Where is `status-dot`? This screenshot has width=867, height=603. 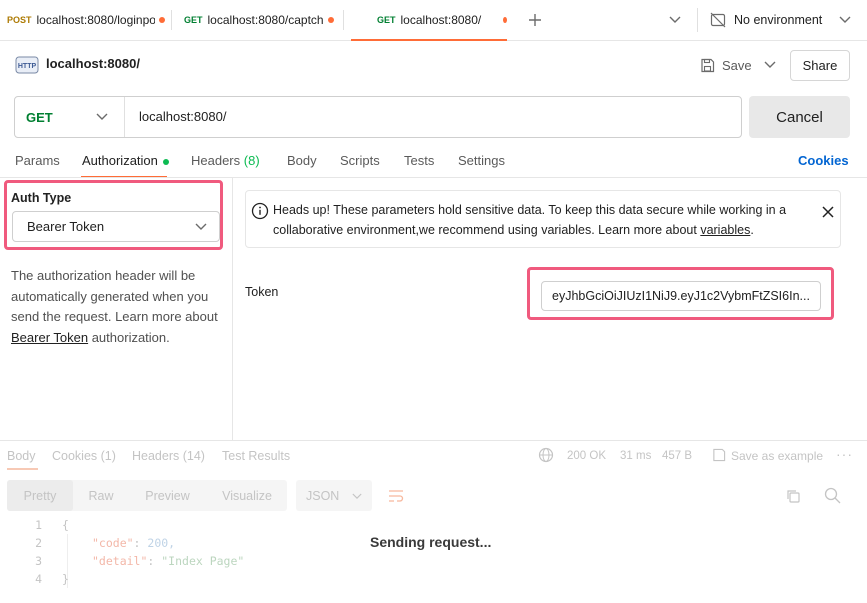 status-dot is located at coordinates (165, 161).